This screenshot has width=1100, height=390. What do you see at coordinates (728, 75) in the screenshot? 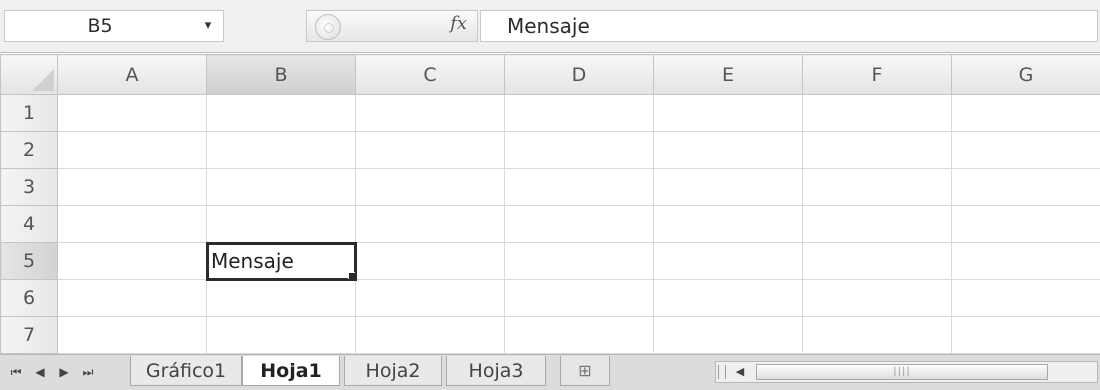
I see `column-header-e: E` at bounding box center [728, 75].